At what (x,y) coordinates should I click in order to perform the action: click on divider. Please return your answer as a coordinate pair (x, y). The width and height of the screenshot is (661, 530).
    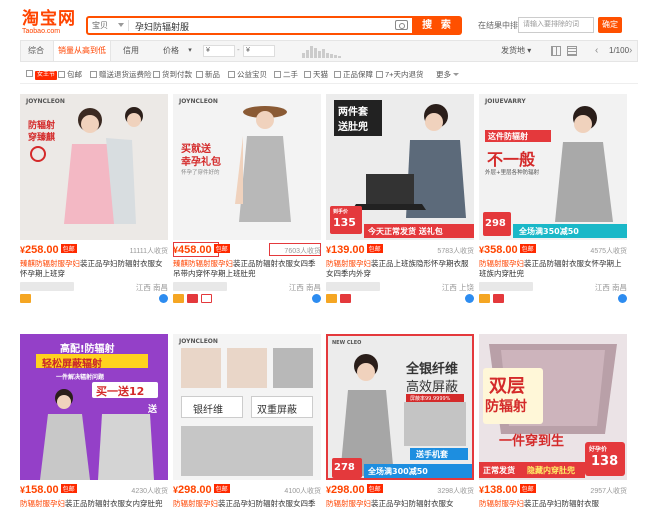
    Looking at the image, I should click on (128, 25).